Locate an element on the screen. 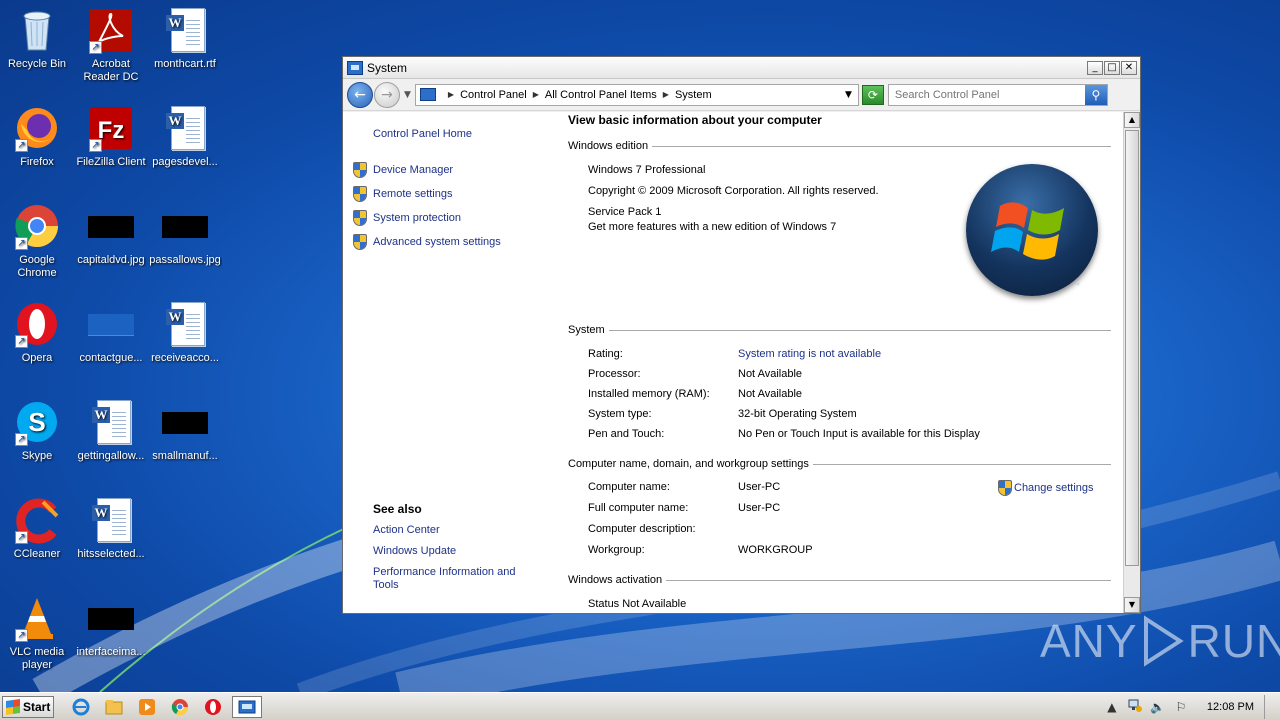 This screenshot has width=1280, height=720. recycle-bin-icon is located at coordinates (37, 30).